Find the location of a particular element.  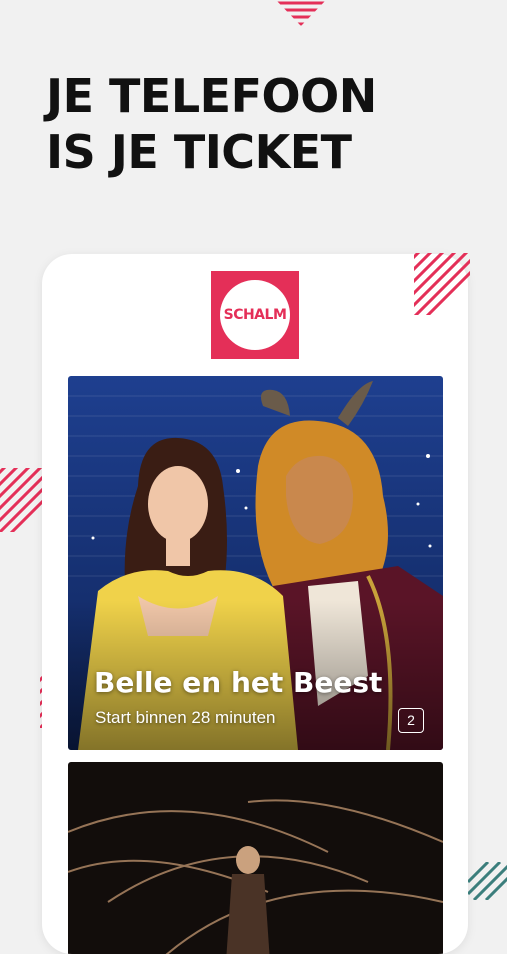

event-title: Belle en het Beest is located at coordinates (238, 682).